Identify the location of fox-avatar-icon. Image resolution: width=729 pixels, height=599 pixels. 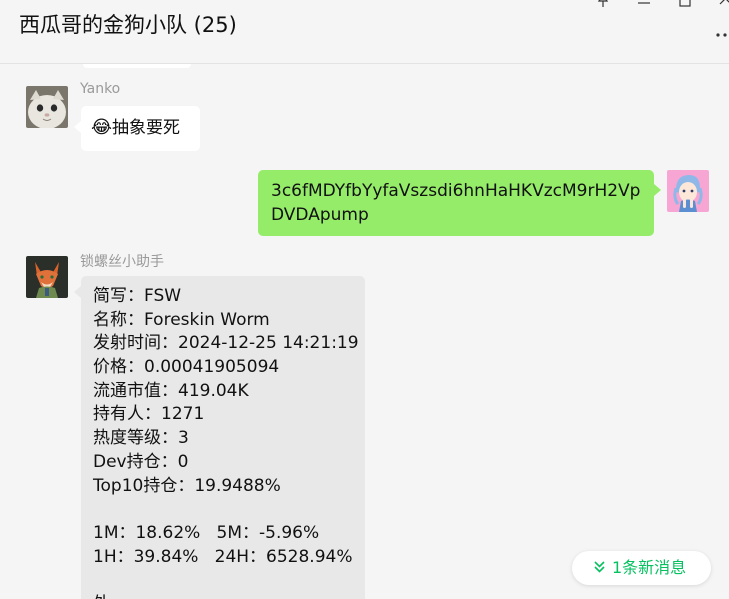
(47, 277).